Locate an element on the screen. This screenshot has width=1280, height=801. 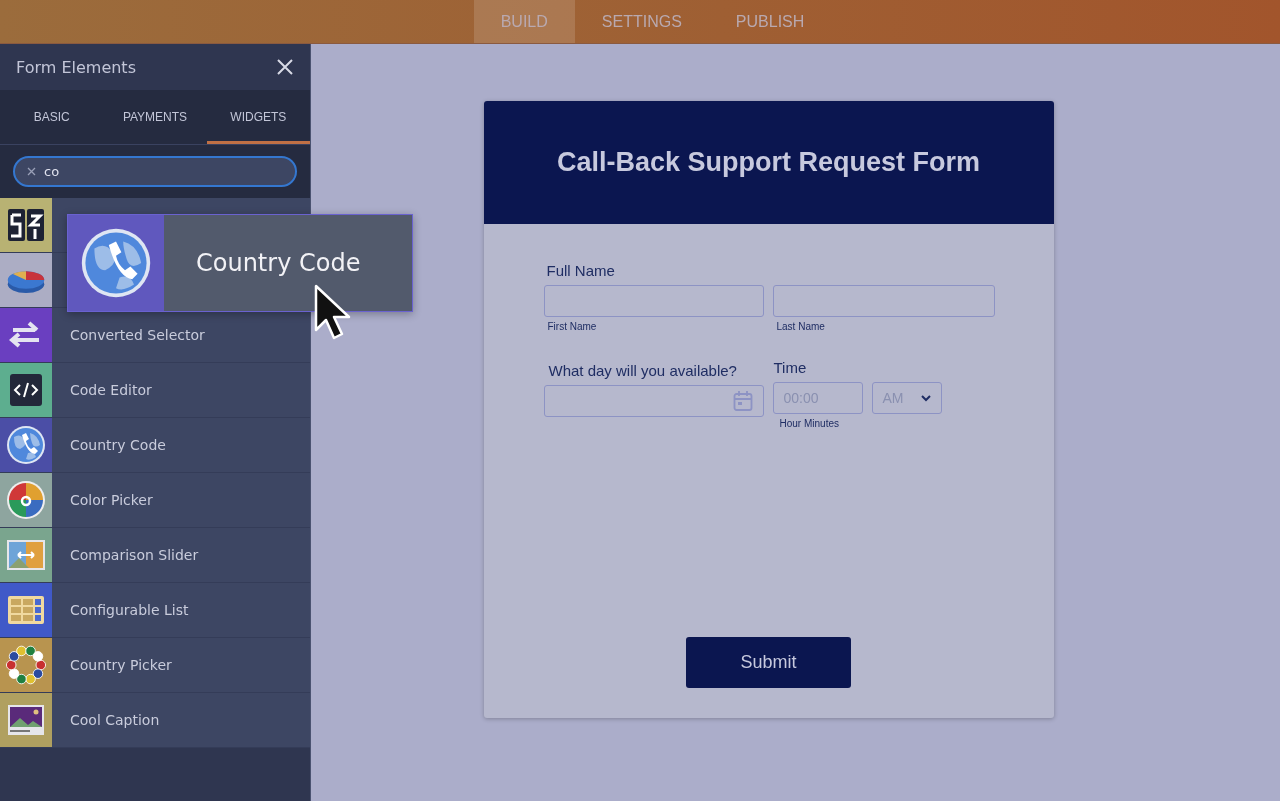
form-title: Call-Back Support Request Form is located at coordinates (768, 162).